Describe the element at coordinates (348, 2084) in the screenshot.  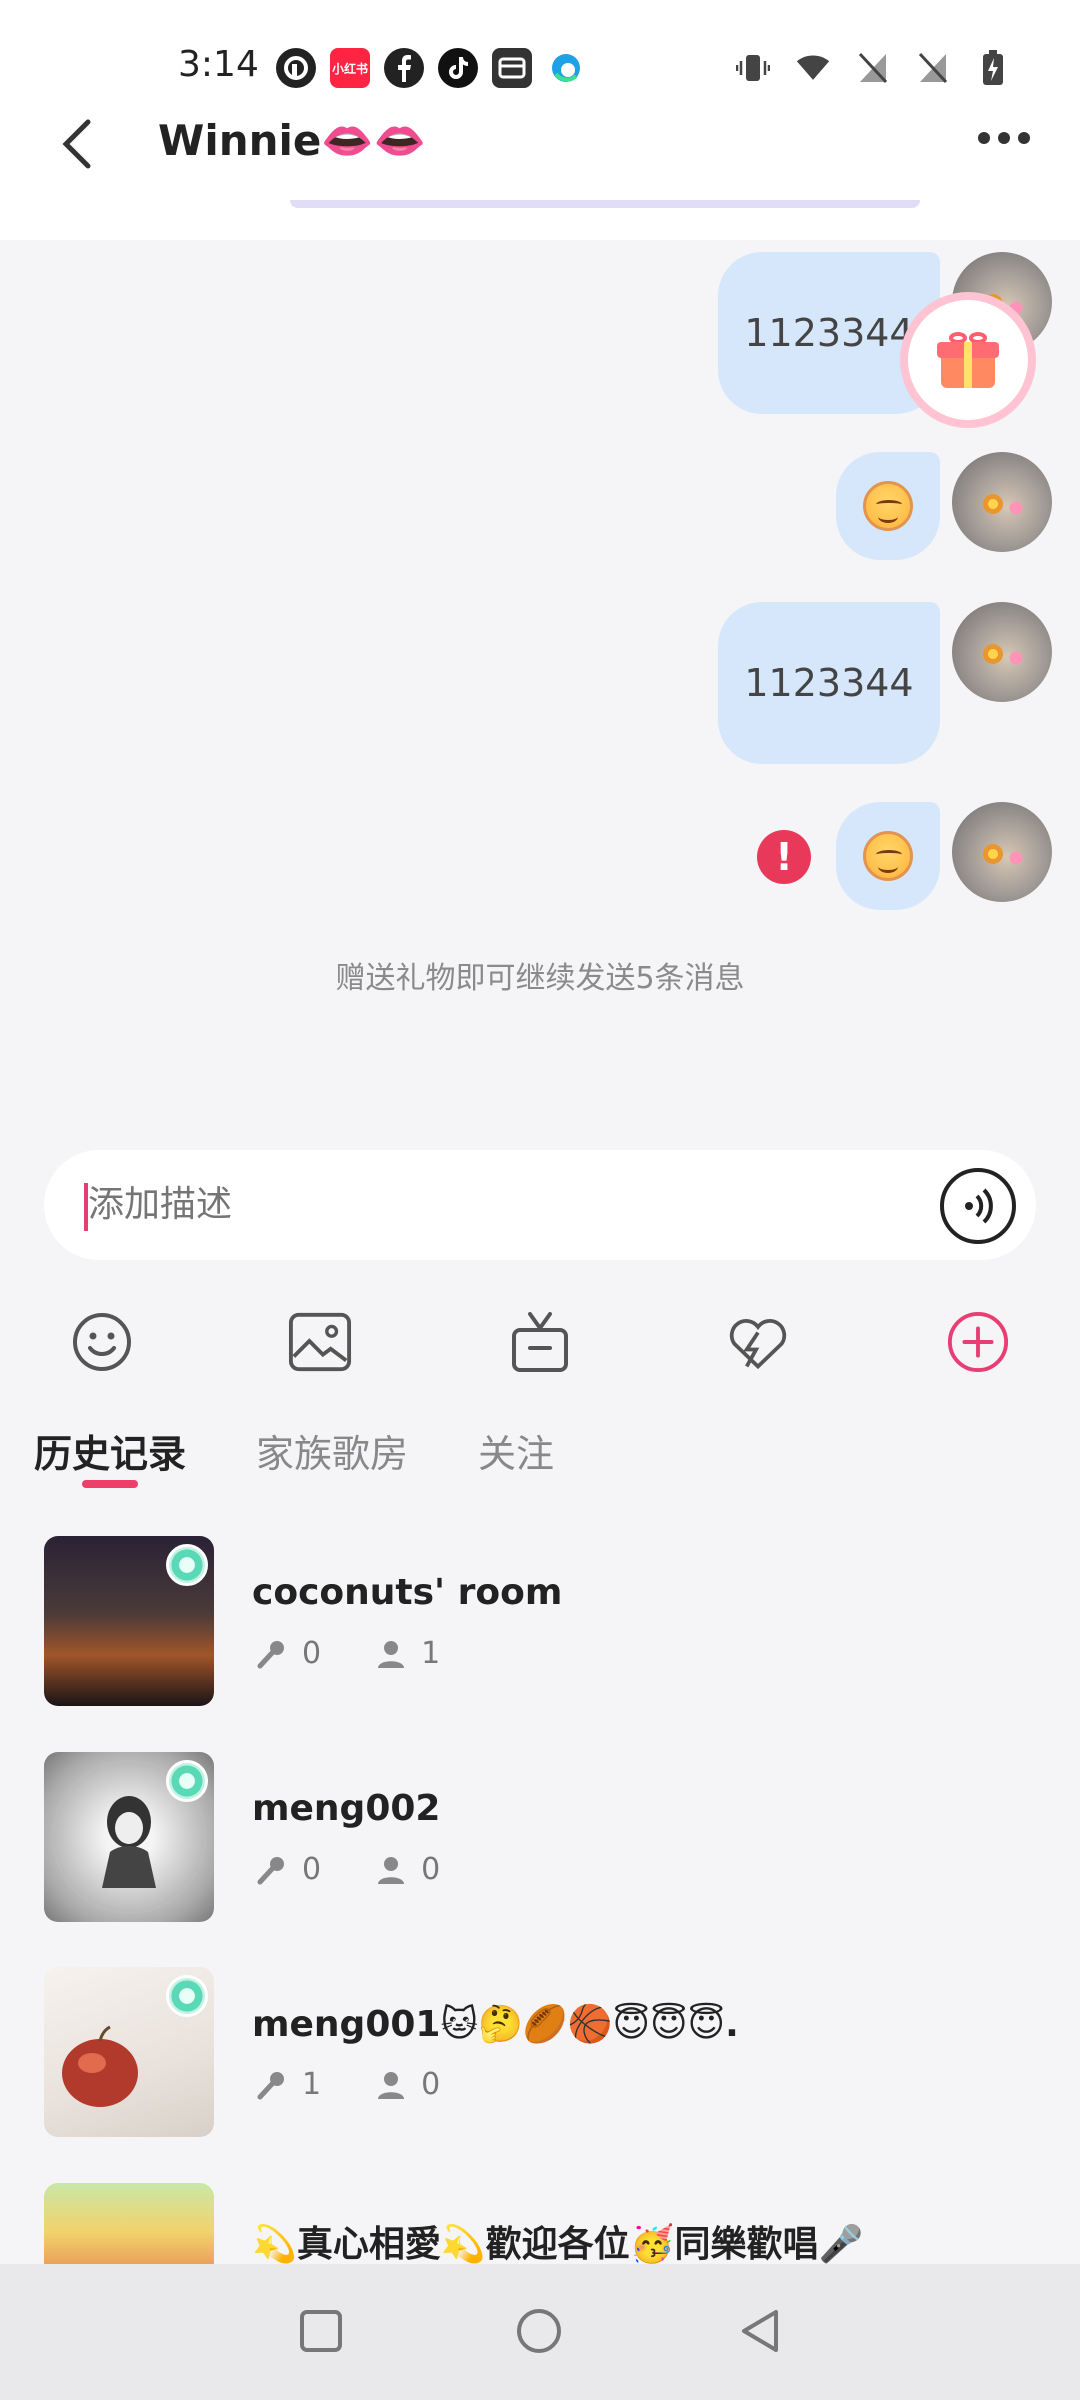
I see `room-stats: 1 0` at that location.